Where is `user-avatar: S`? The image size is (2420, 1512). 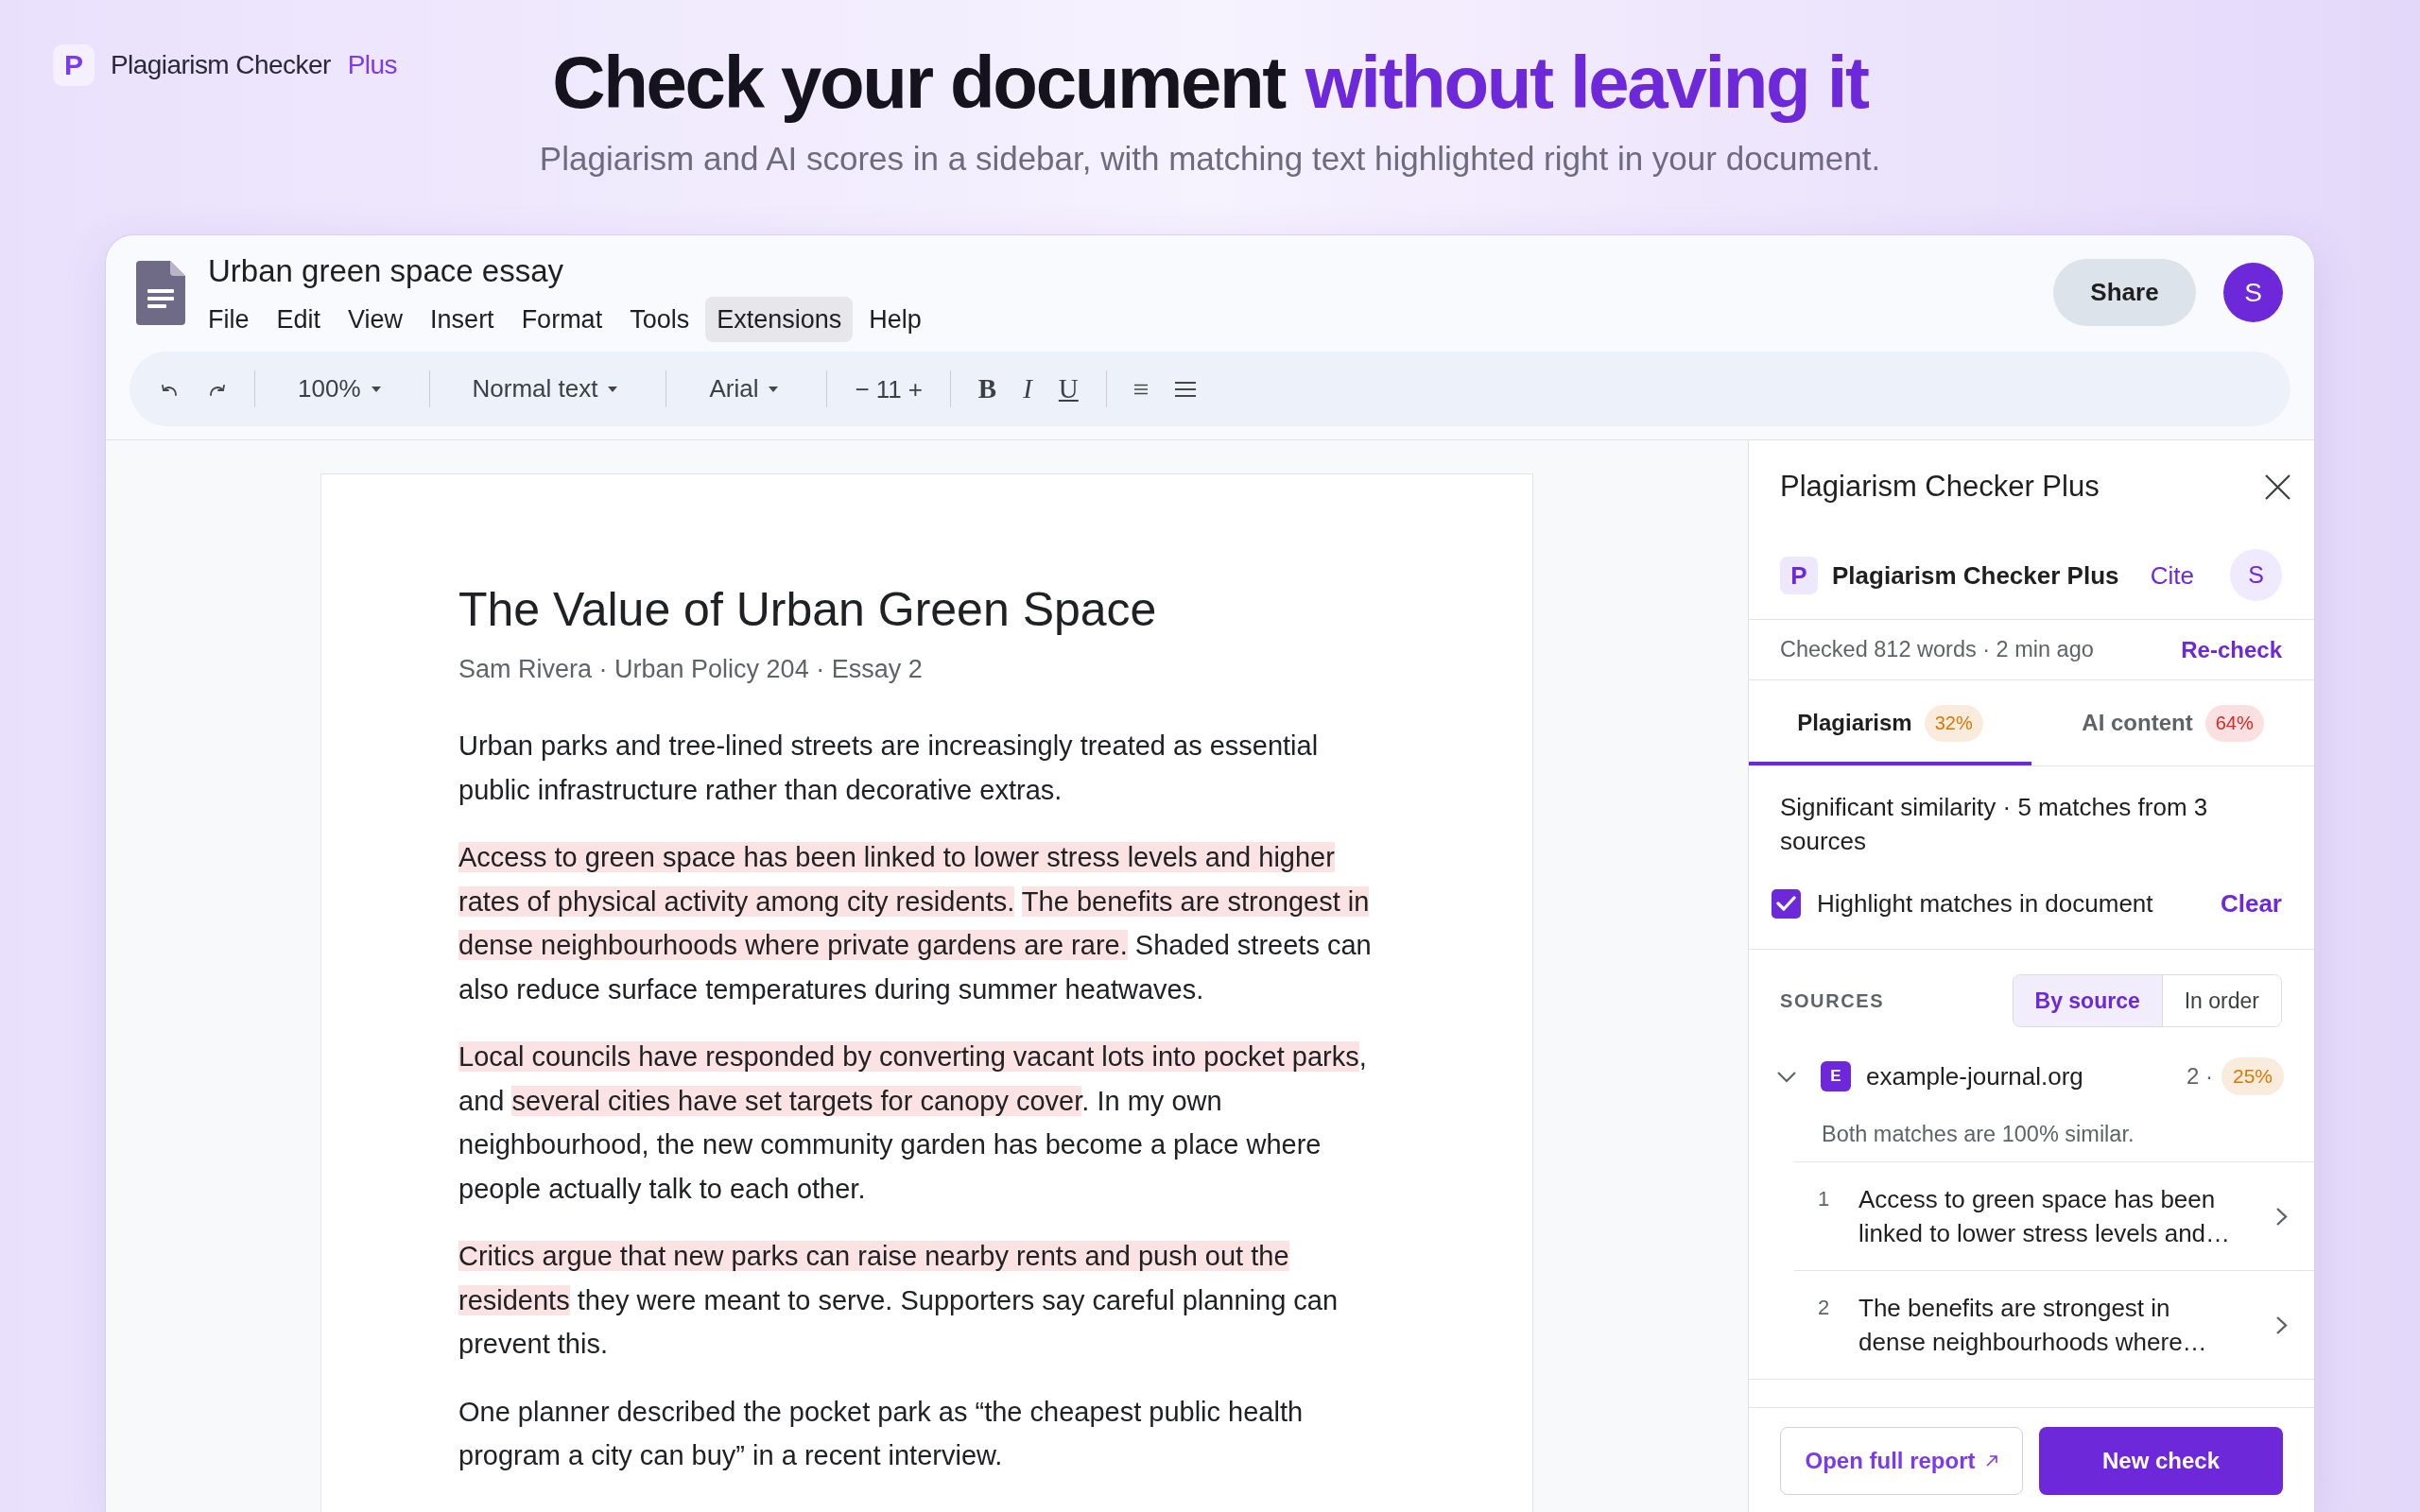 user-avatar: S is located at coordinates (2253, 292).